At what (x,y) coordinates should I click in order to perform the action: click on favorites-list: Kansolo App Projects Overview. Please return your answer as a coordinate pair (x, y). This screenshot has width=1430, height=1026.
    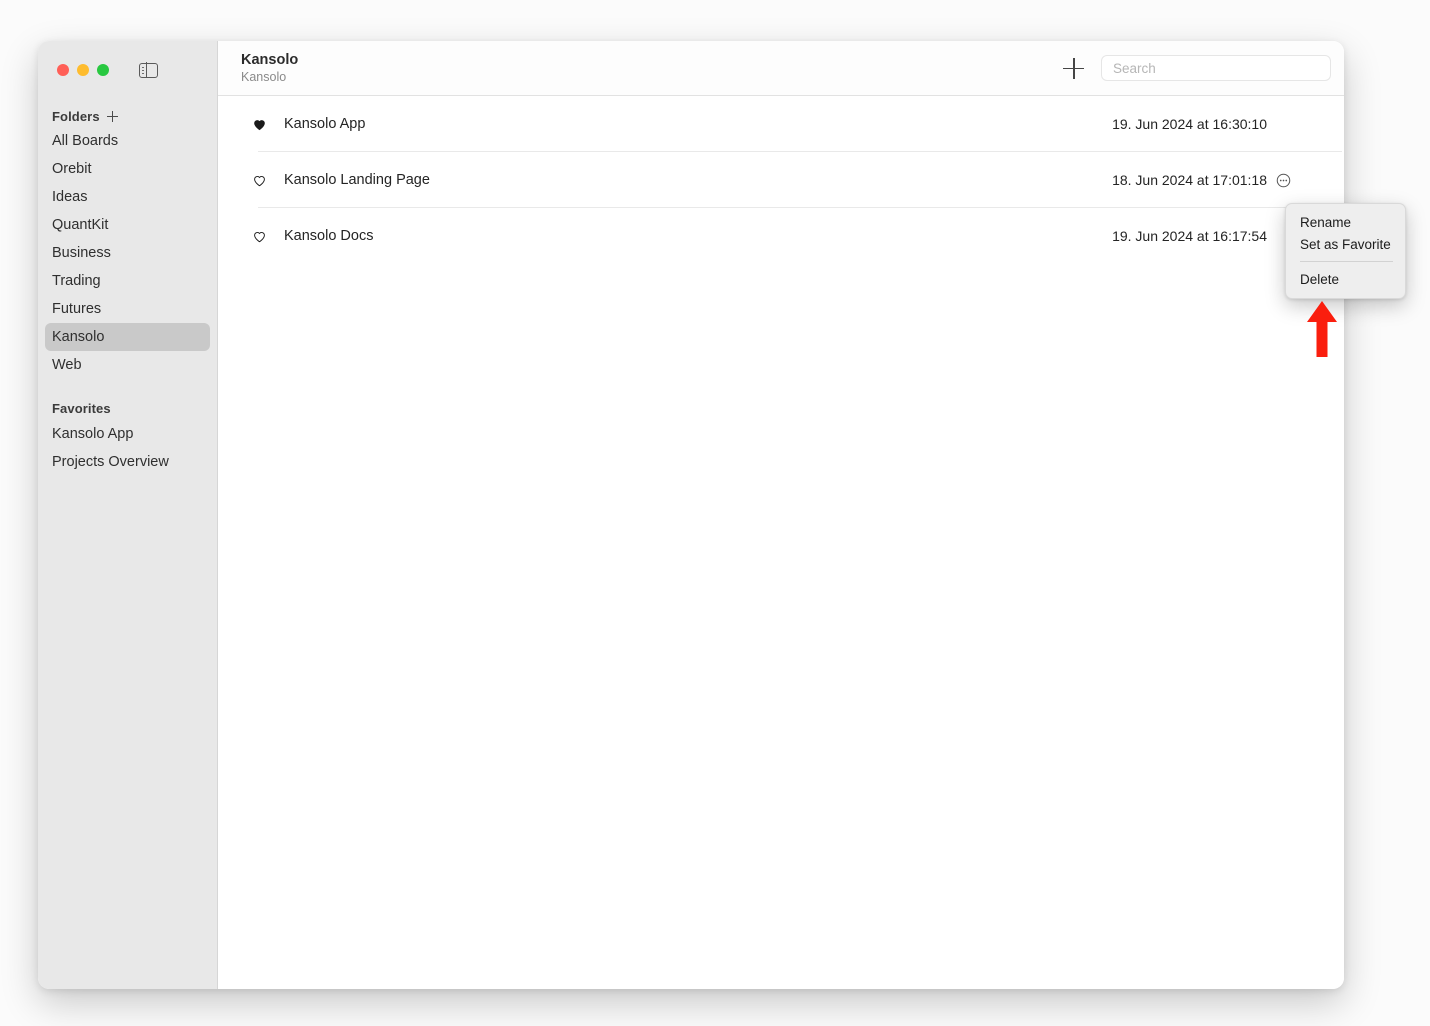
    Looking at the image, I should click on (127, 448).